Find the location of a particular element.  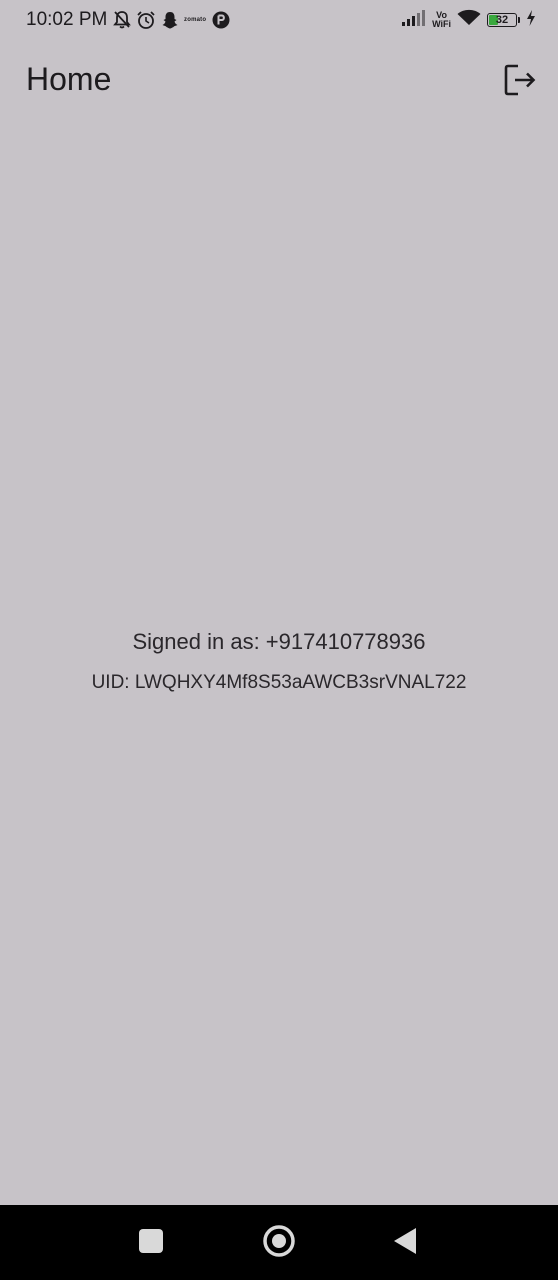

battery-icon: 32 is located at coordinates (503, 20).